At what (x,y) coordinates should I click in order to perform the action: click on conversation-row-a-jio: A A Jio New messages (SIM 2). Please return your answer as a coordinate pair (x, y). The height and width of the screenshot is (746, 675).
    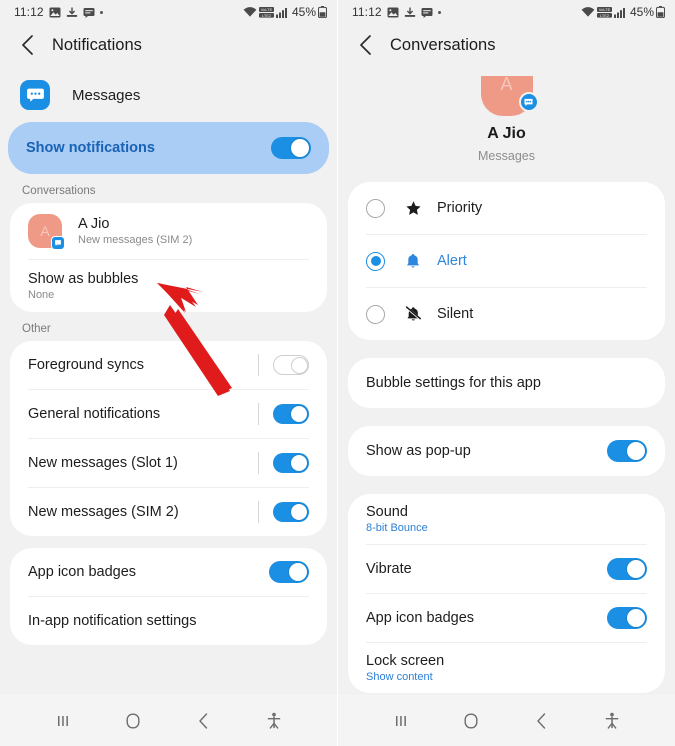
    Looking at the image, I should click on (168, 231).